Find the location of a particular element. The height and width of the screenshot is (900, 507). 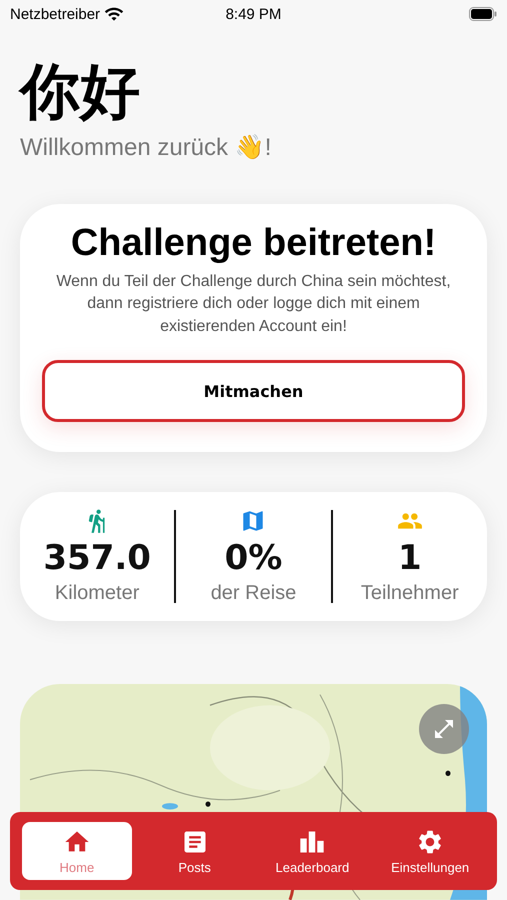

tab-item: Posts is located at coordinates (195, 851).